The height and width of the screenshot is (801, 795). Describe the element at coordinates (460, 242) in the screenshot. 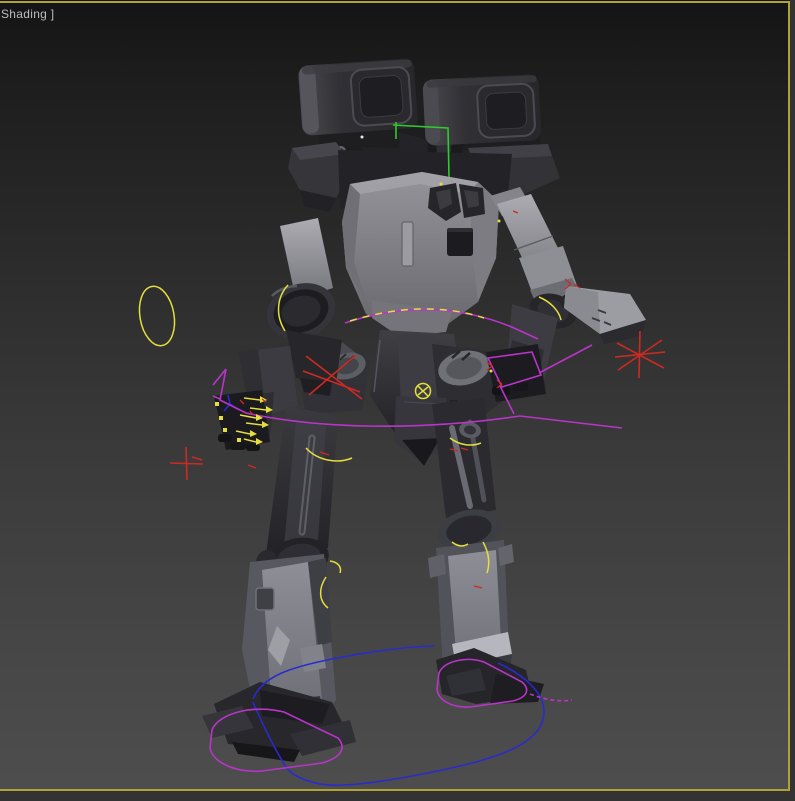

I see `chest-port` at that location.